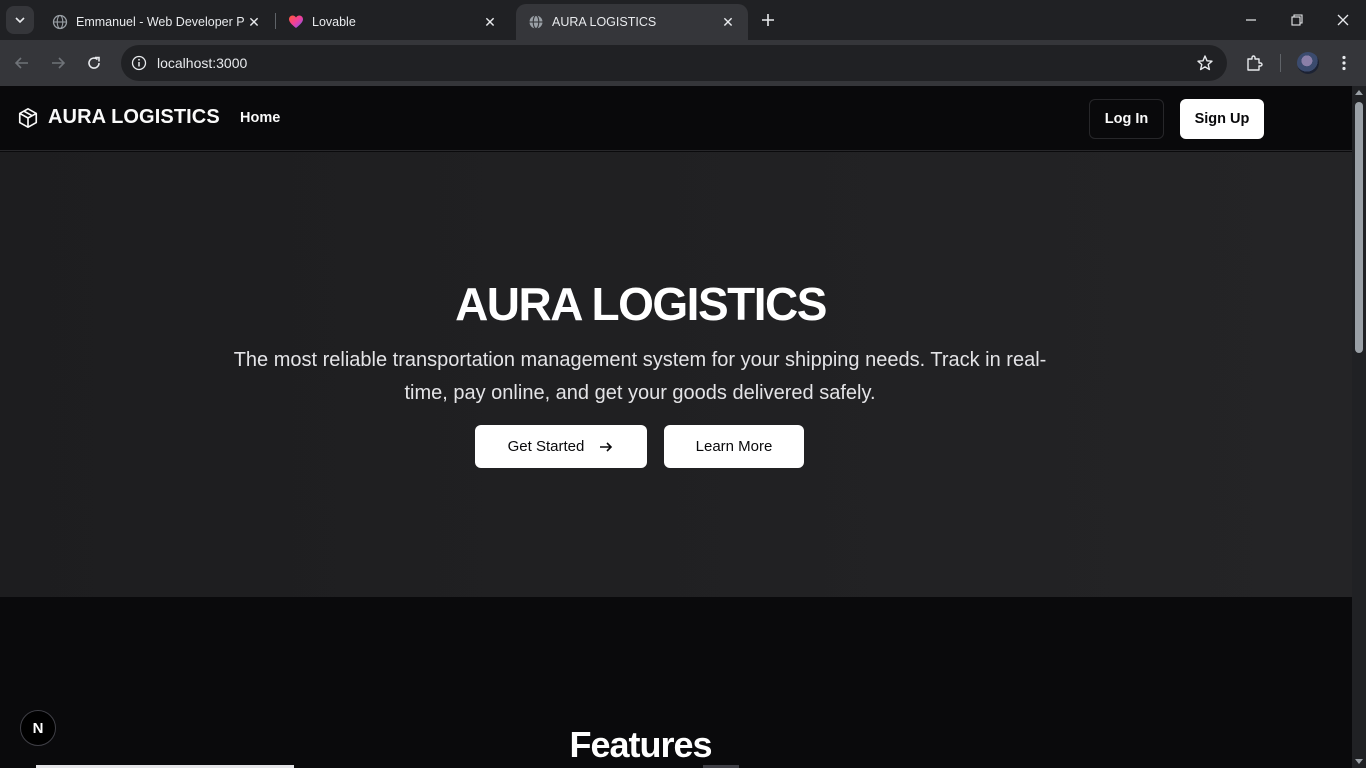  Describe the element at coordinates (260, 118) in the screenshot. I see `nav-home-link: Home` at that location.